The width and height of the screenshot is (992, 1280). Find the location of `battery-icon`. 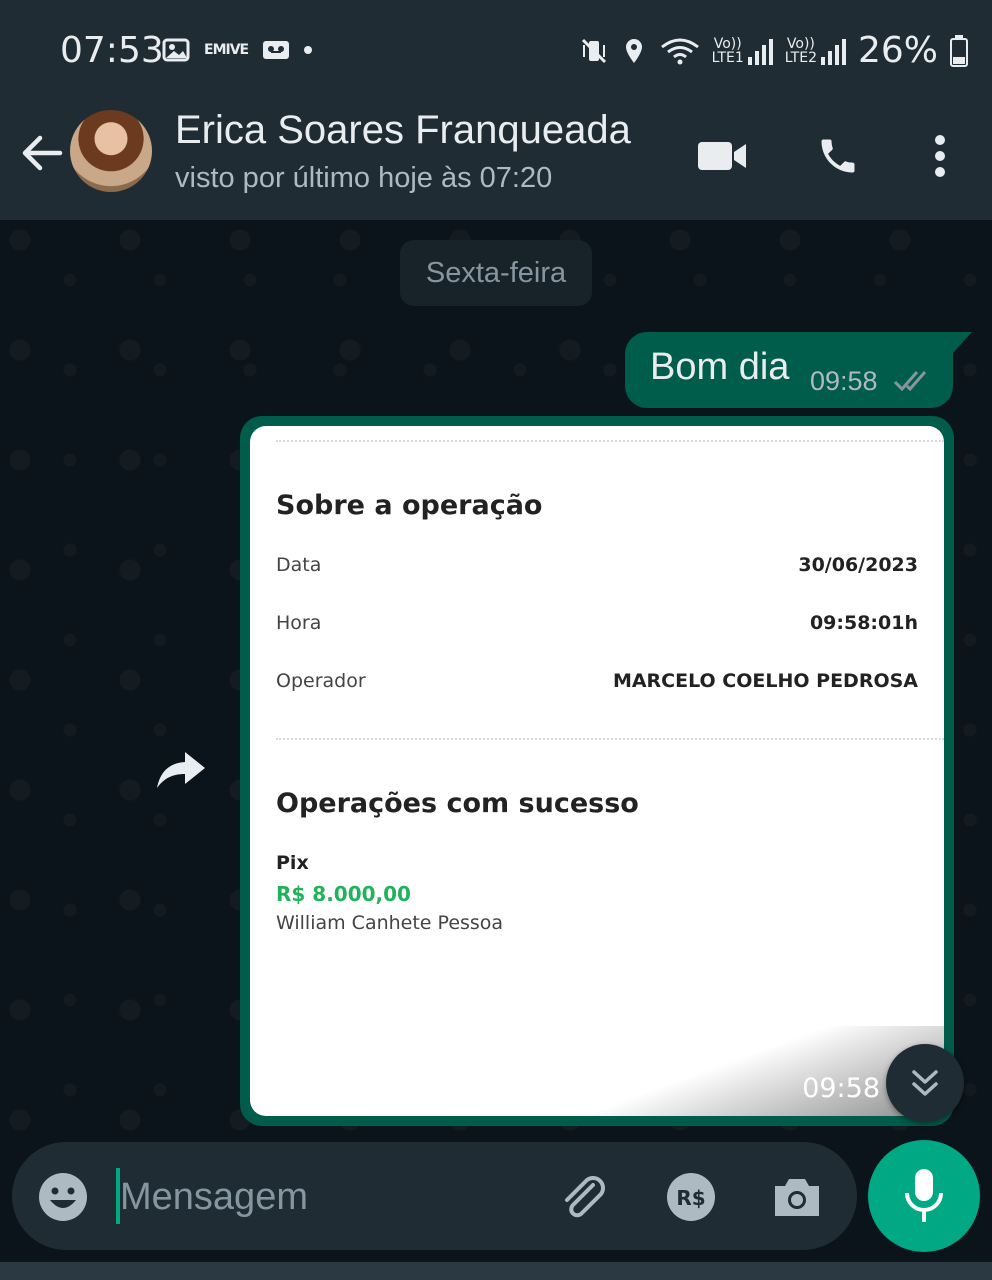

battery-icon is located at coordinates (959, 50).